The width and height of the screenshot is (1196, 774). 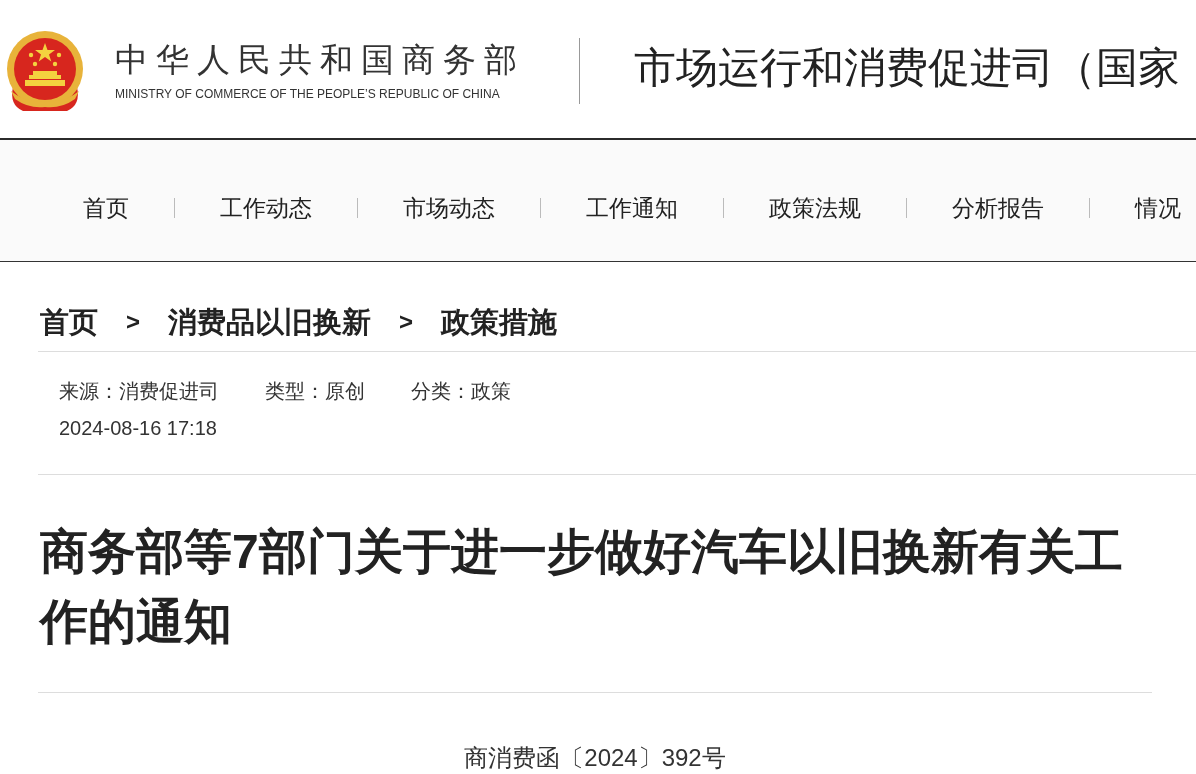 I want to click on nav-link: 工作动态, so click(x=266, y=207).